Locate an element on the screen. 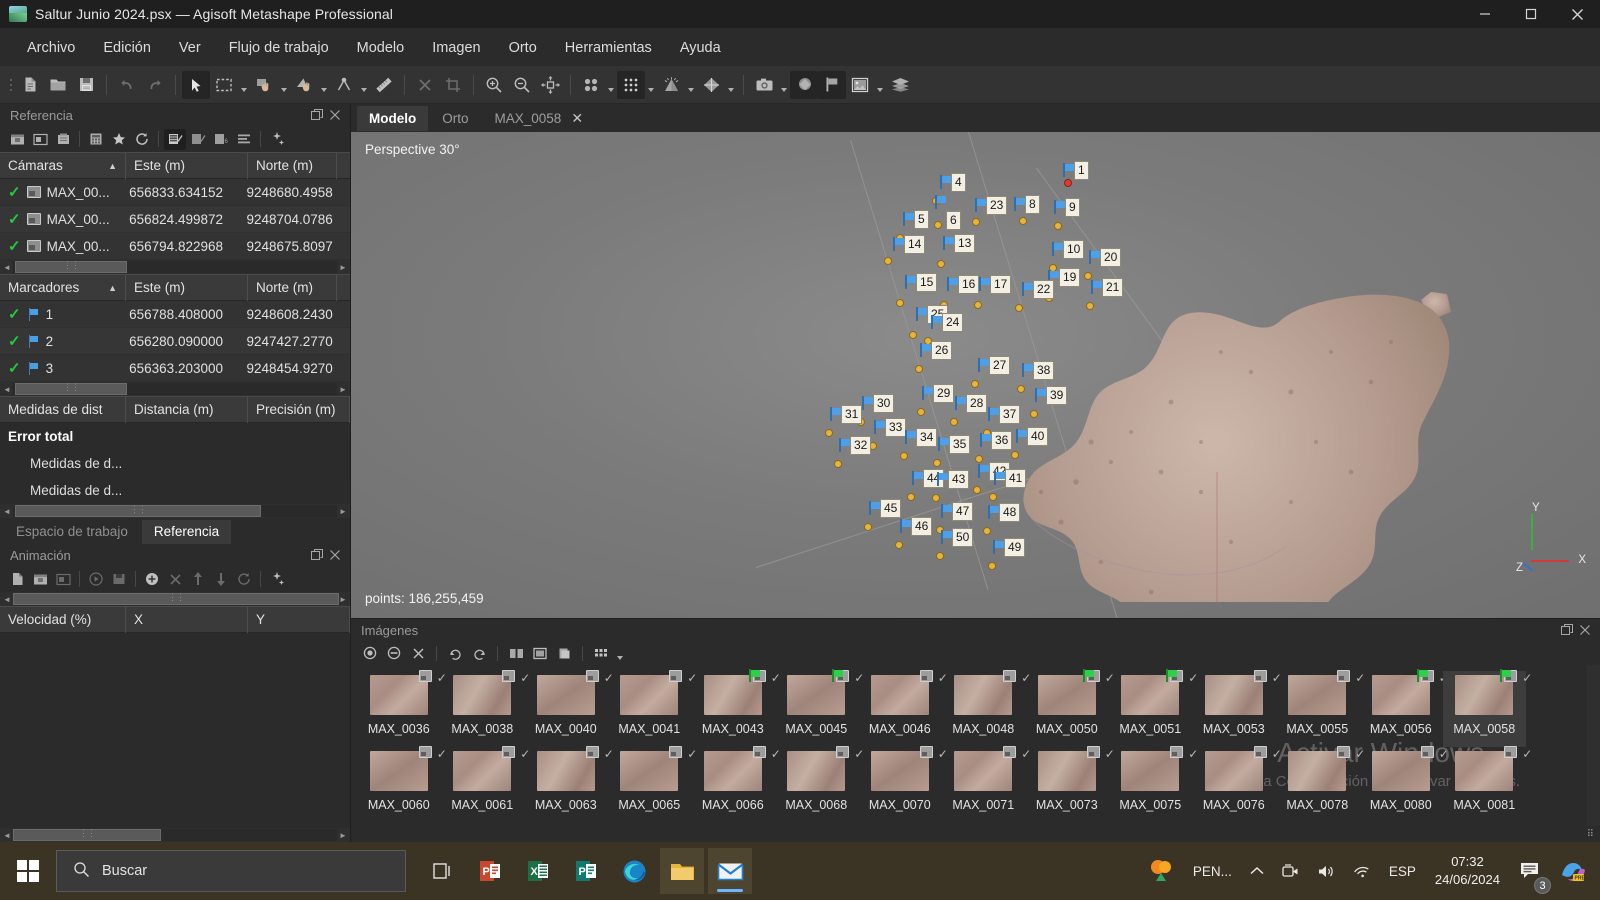  copy-icon is located at coordinates (564, 653).